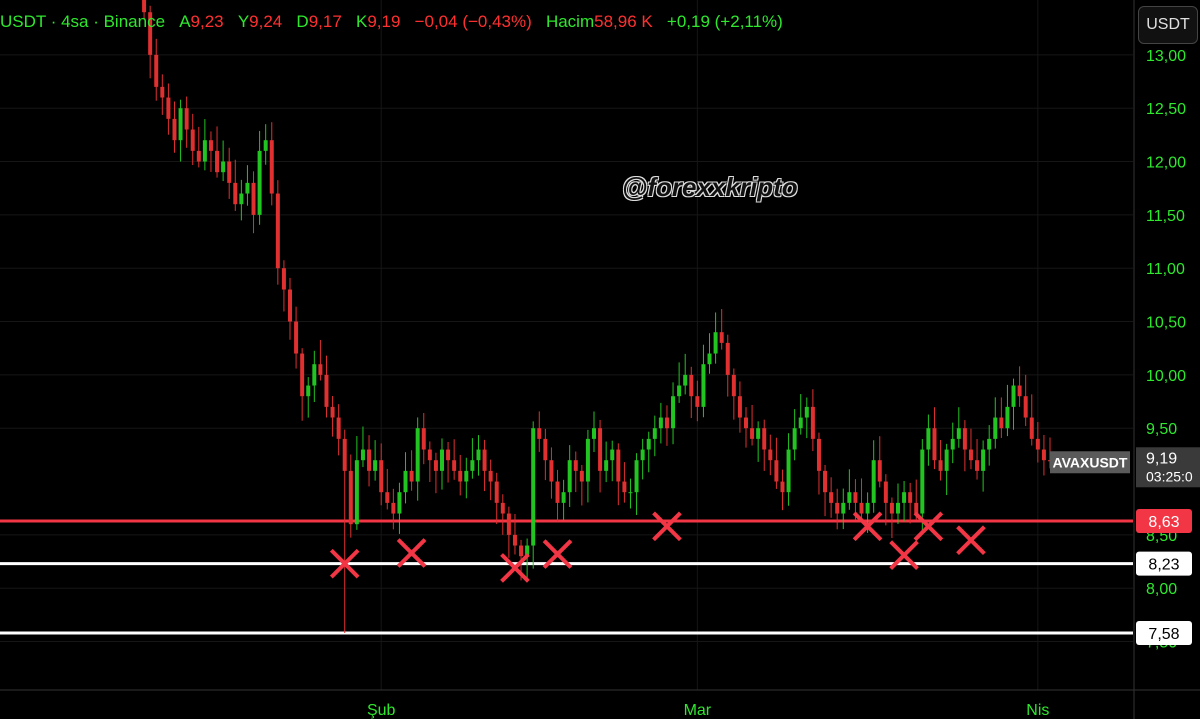 This screenshot has width=1200, height=719. Describe the element at coordinates (1163, 634) in the screenshot. I see `level-price-label: 7,58` at that location.